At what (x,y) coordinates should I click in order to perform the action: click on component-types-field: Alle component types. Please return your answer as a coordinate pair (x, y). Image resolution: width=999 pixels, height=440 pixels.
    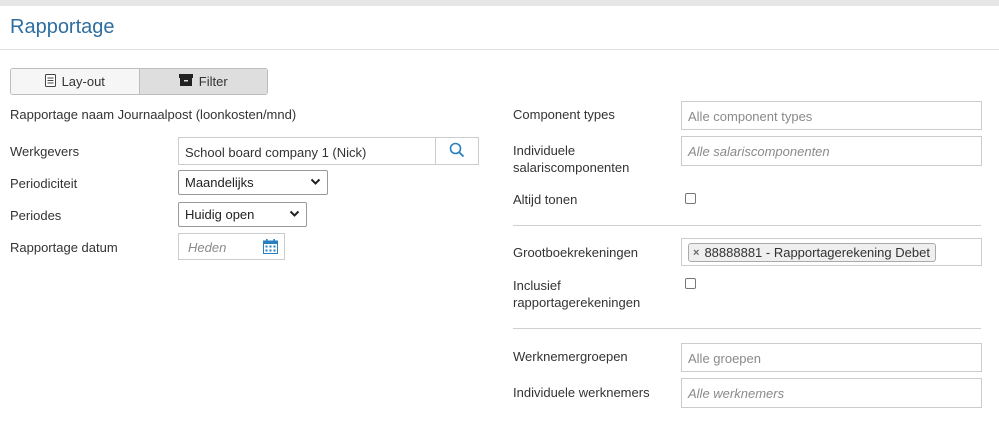
    Looking at the image, I should click on (831, 115).